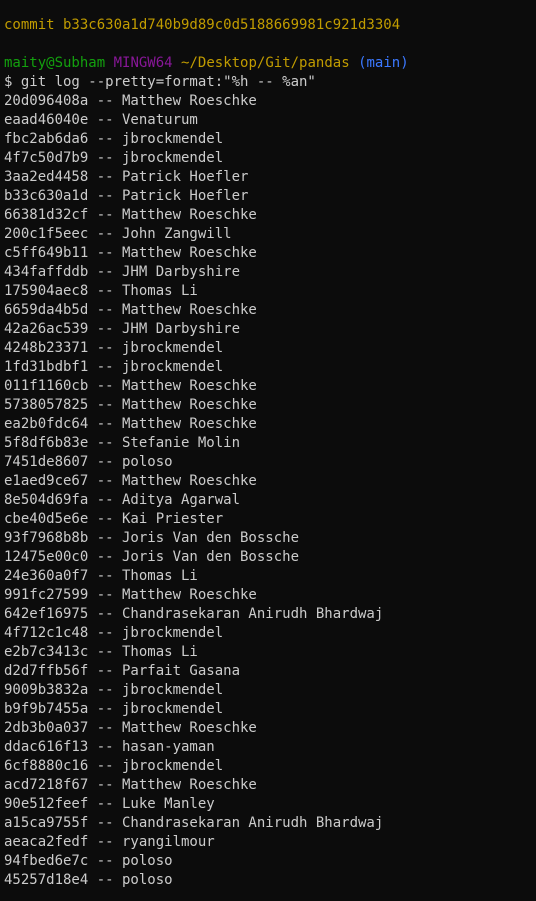  Describe the element at coordinates (88, 462) in the screenshot. I see `log-line: 7451de8607 -- poloso` at that location.